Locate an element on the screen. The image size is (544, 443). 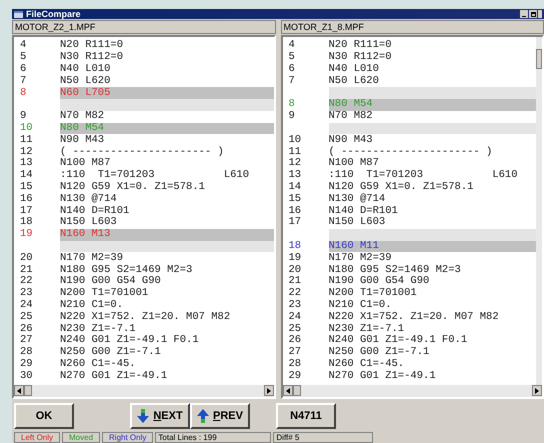
status-text: Diff# 5 is located at coordinates (323, 437).